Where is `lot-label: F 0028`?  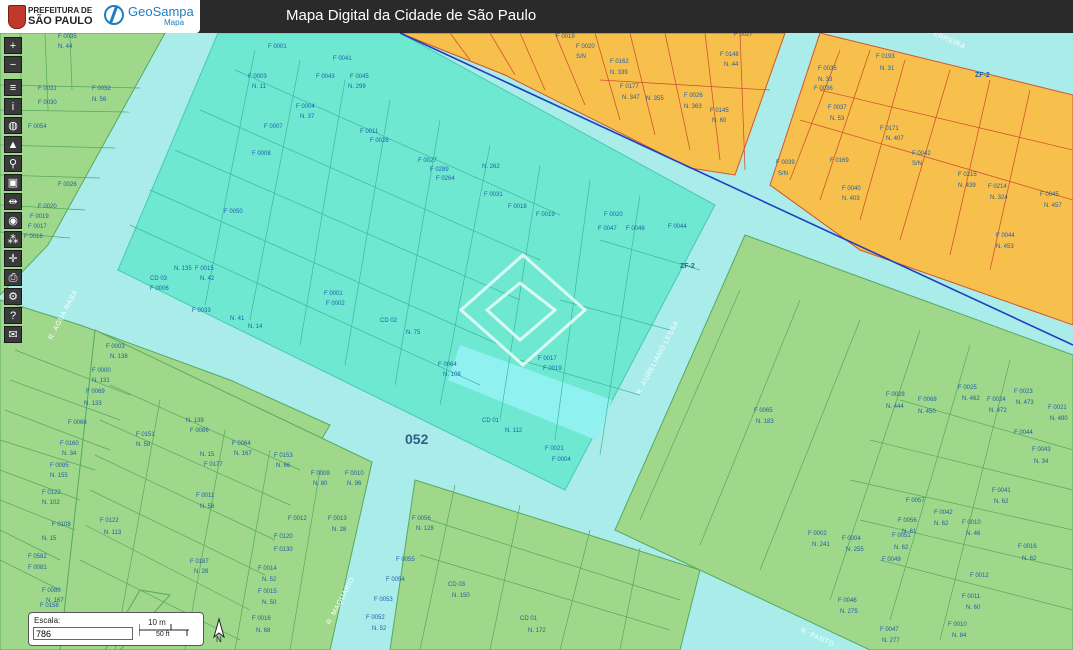
lot-label: F 0028 is located at coordinates (379, 141).